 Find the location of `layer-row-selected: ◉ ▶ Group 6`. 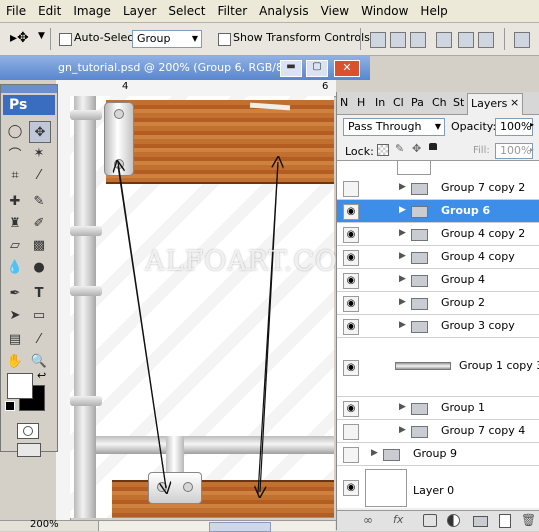

layer-row-selected: ◉ ▶ Group 6 is located at coordinates (438, 211).